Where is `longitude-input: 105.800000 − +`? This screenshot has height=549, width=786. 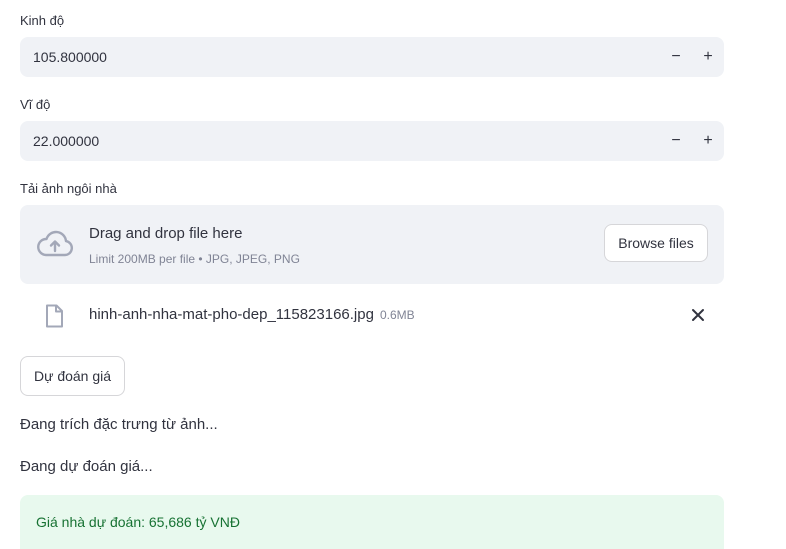 longitude-input: 105.800000 − + is located at coordinates (372, 57).